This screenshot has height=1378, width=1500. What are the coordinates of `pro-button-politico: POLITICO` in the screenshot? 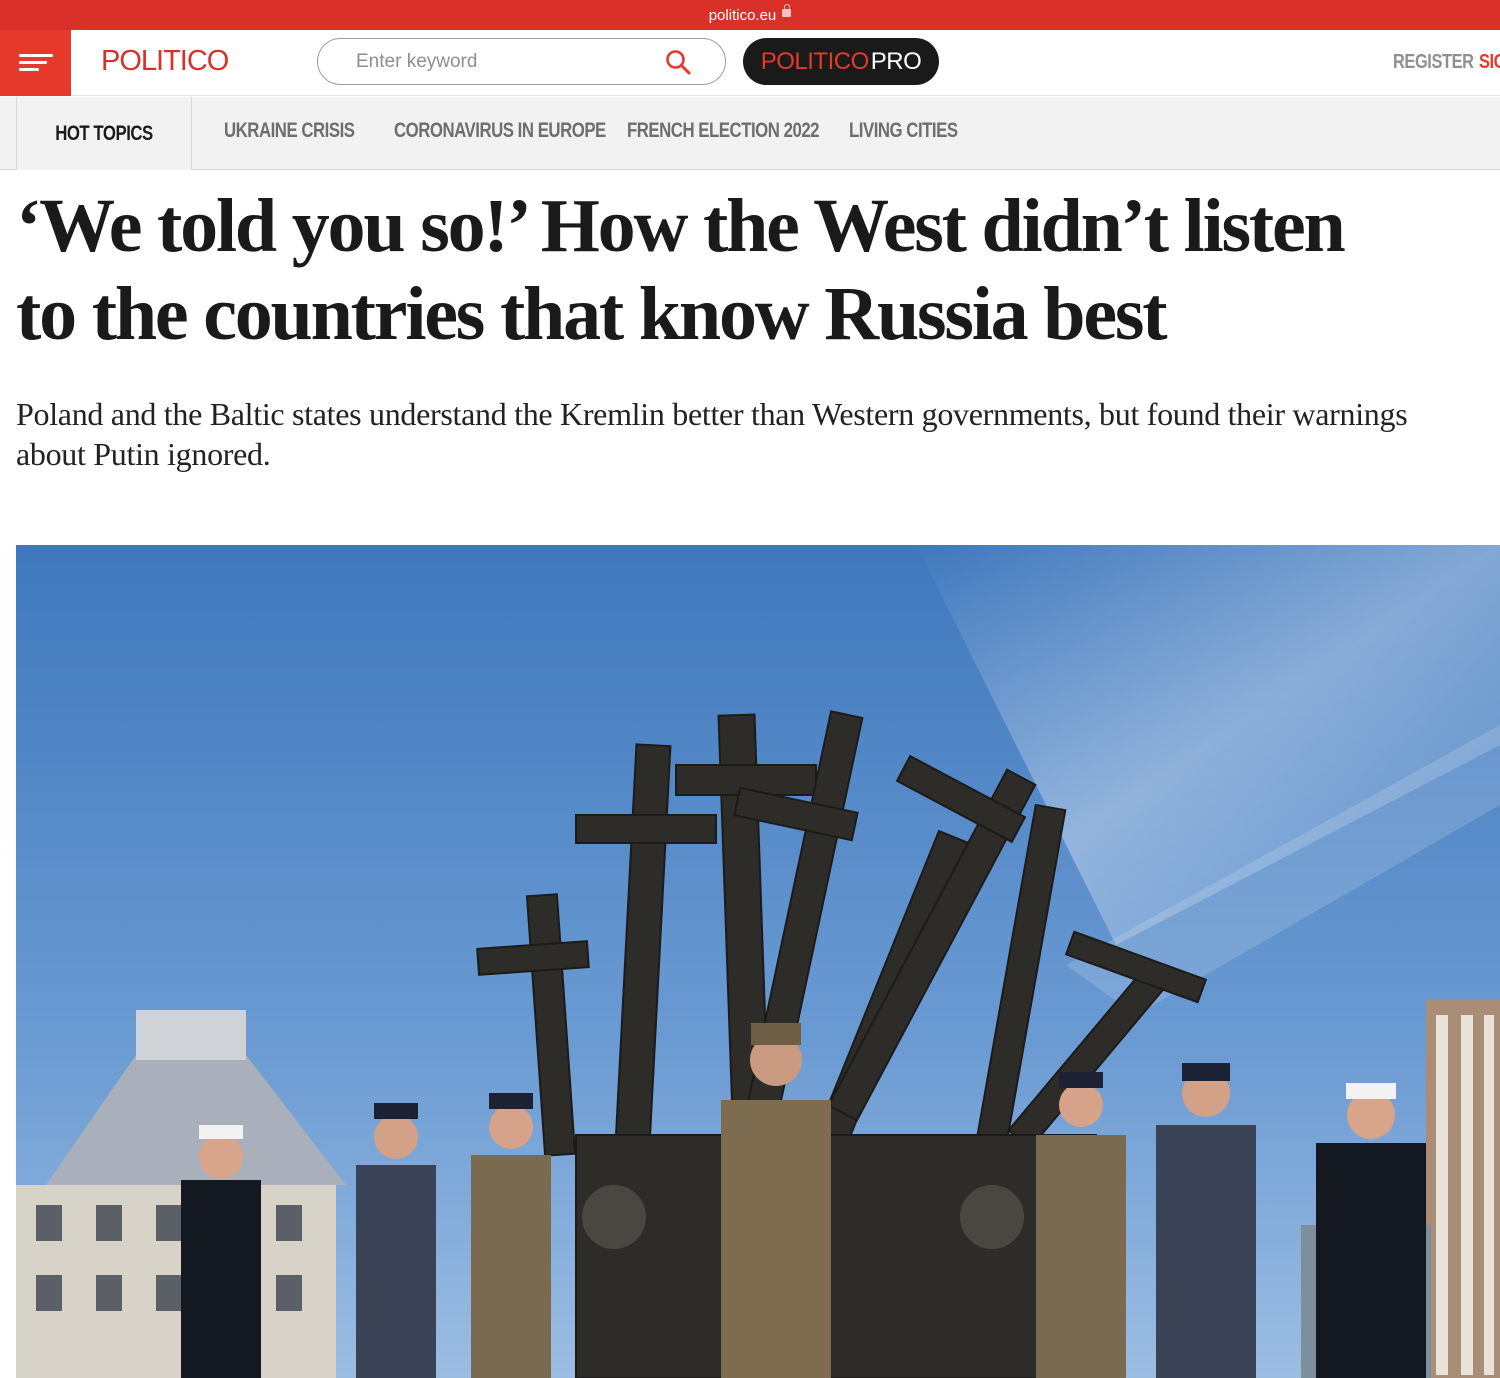 It's located at (815, 61).